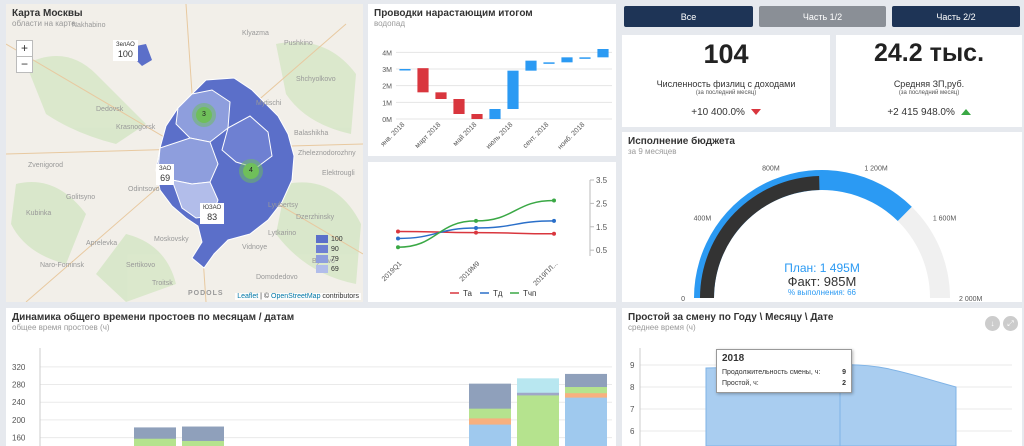 Image resolution: width=1024 pixels, height=446 pixels. Describe the element at coordinates (529, 293) in the screenshot. I see `legend-label: Тчп` at that location.